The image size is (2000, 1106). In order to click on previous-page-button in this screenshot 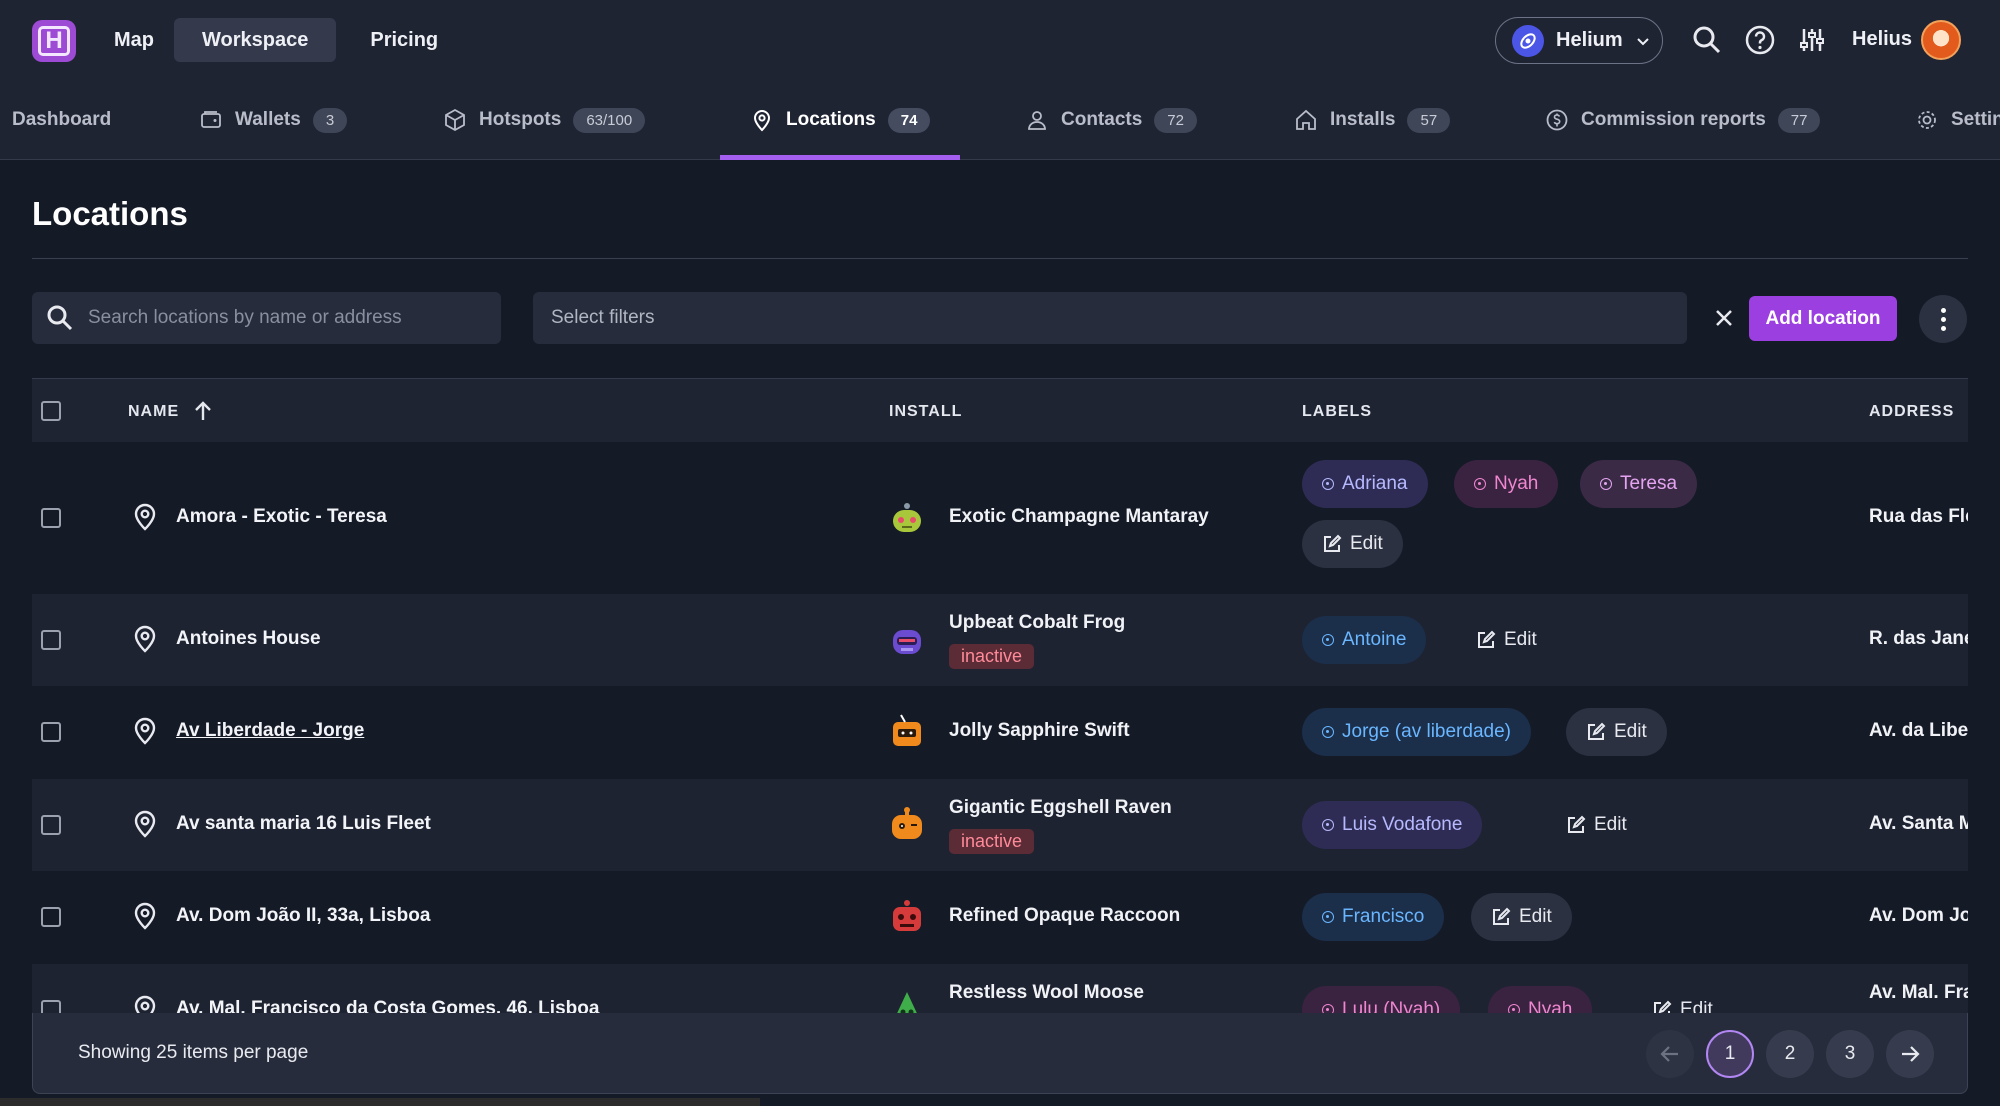, I will do `click(1670, 1054)`.